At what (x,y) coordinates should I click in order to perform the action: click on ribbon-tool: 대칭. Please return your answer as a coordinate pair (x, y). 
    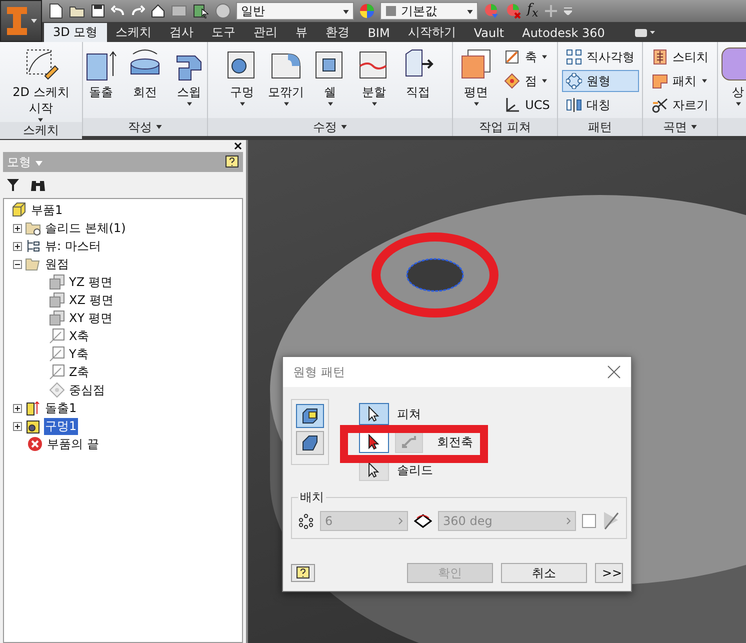
    Looking at the image, I should click on (600, 105).